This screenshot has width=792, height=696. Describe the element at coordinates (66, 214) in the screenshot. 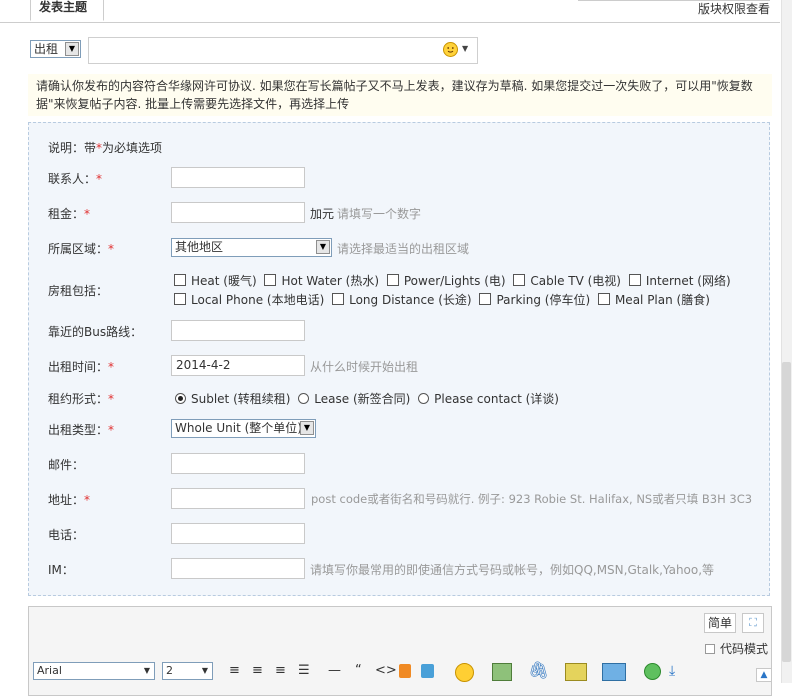

I see `rent-label-text: 租金：` at that location.